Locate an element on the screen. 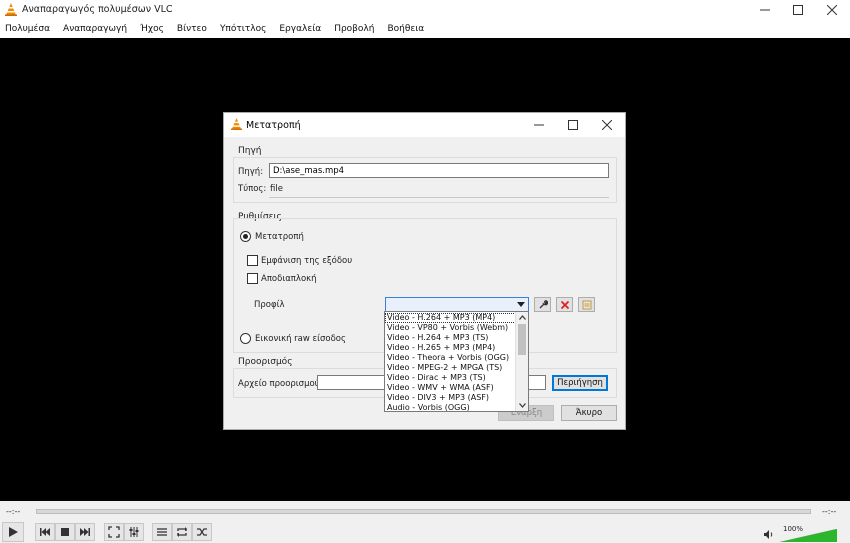 The image size is (850, 543). convert-radio is located at coordinates (245, 236).